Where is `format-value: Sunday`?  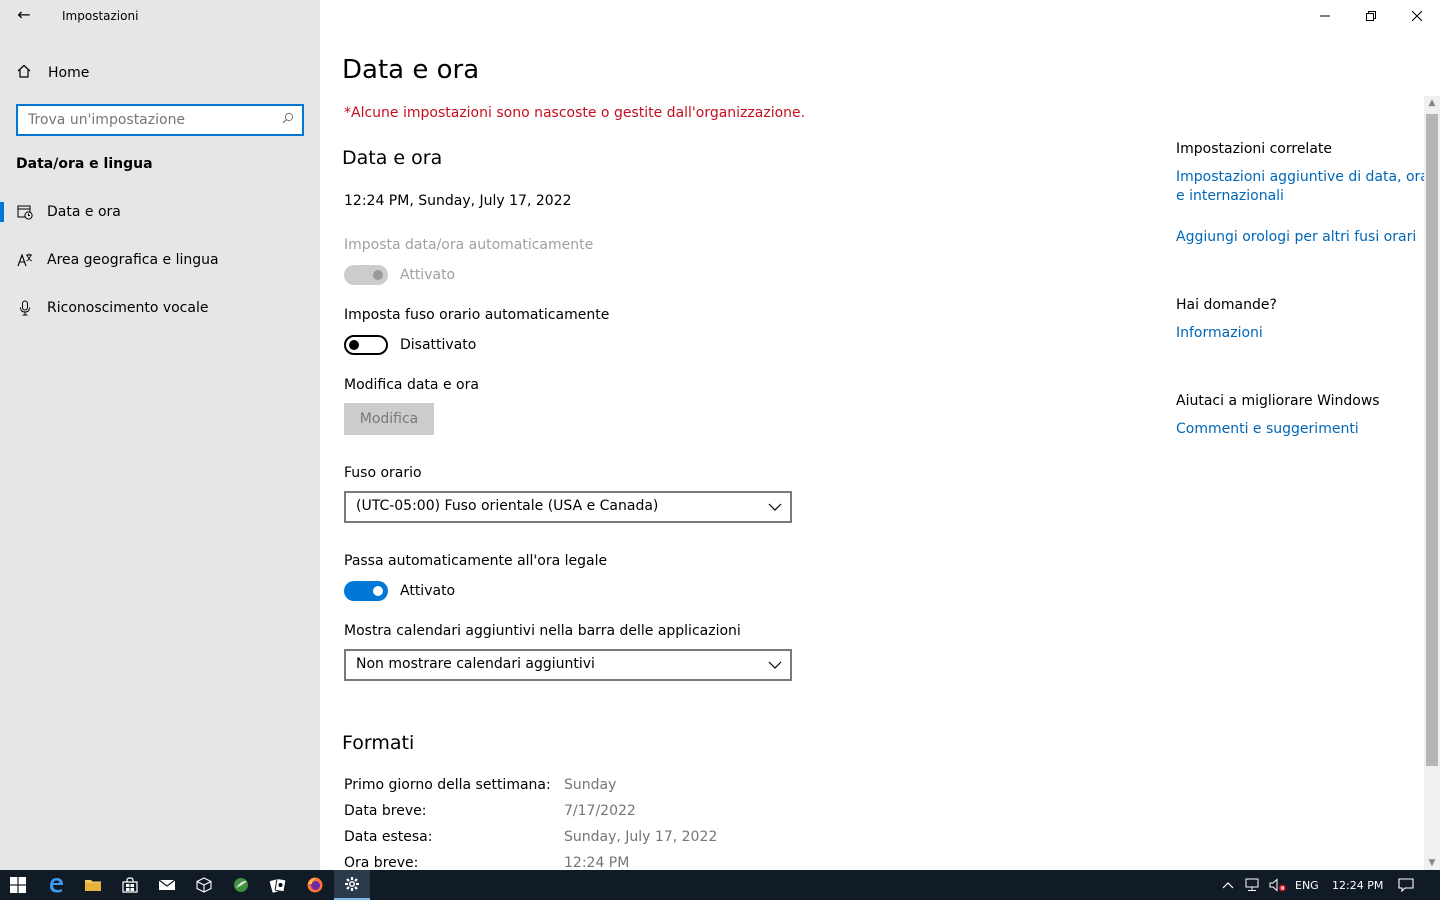 format-value: Sunday is located at coordinates (590, 785).